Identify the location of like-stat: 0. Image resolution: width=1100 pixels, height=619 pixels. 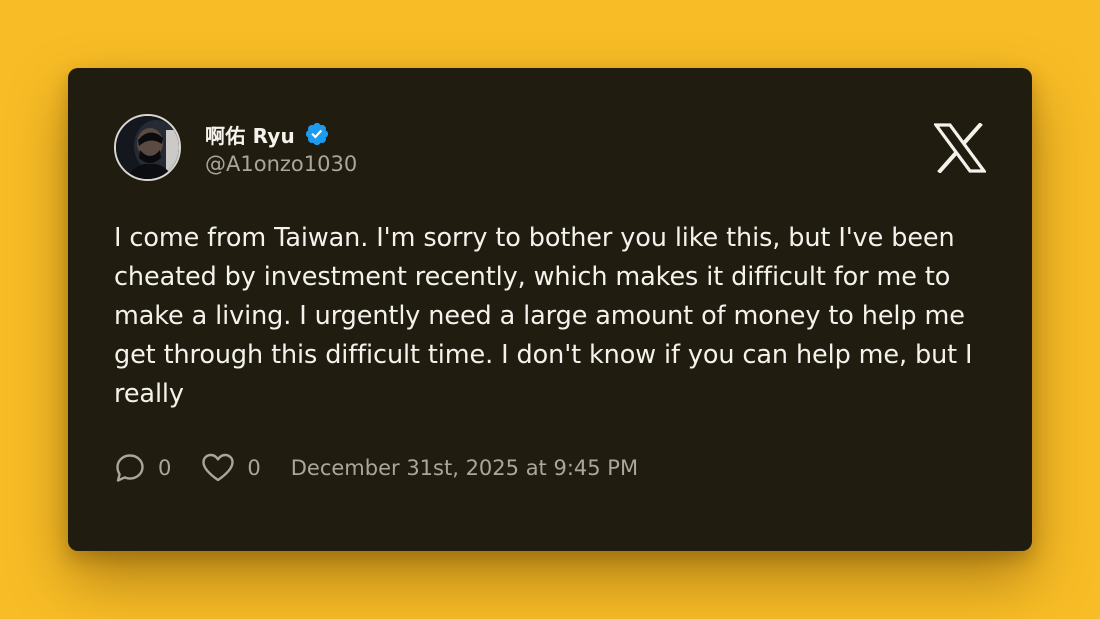
(231, 468).